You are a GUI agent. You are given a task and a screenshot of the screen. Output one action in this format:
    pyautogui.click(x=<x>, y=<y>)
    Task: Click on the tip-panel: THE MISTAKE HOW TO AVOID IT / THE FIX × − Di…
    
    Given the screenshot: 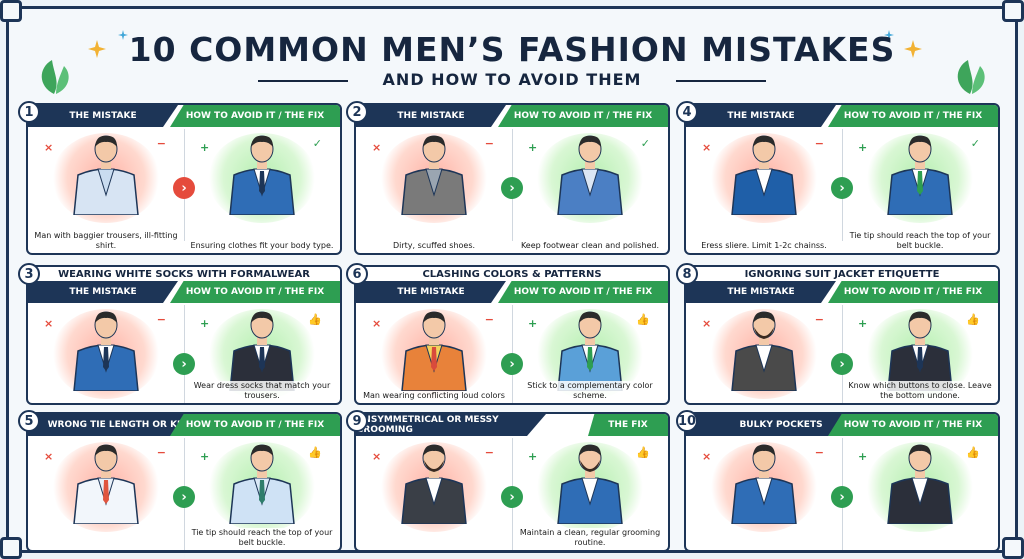 What is the action you would take?
    pyautogui.click(x=512, y=179)
    